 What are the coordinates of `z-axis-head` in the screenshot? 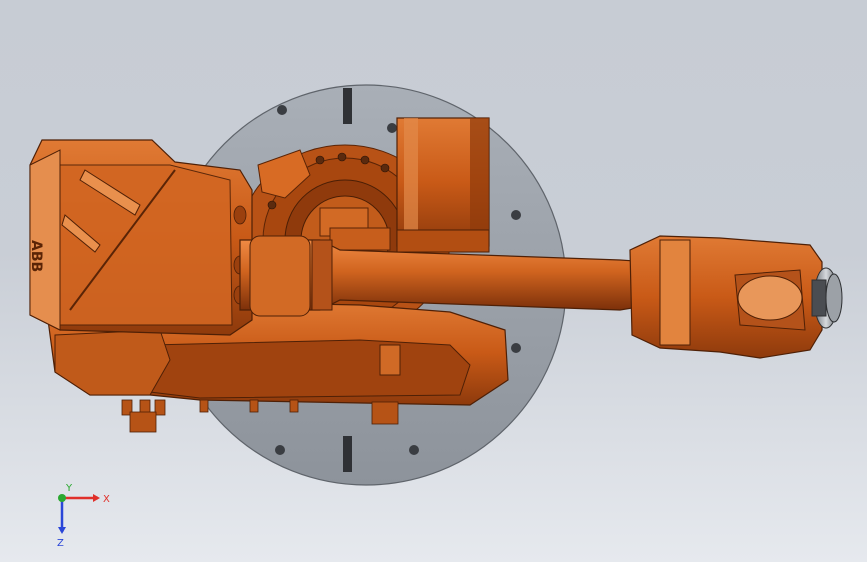 It's located at (62, 530).